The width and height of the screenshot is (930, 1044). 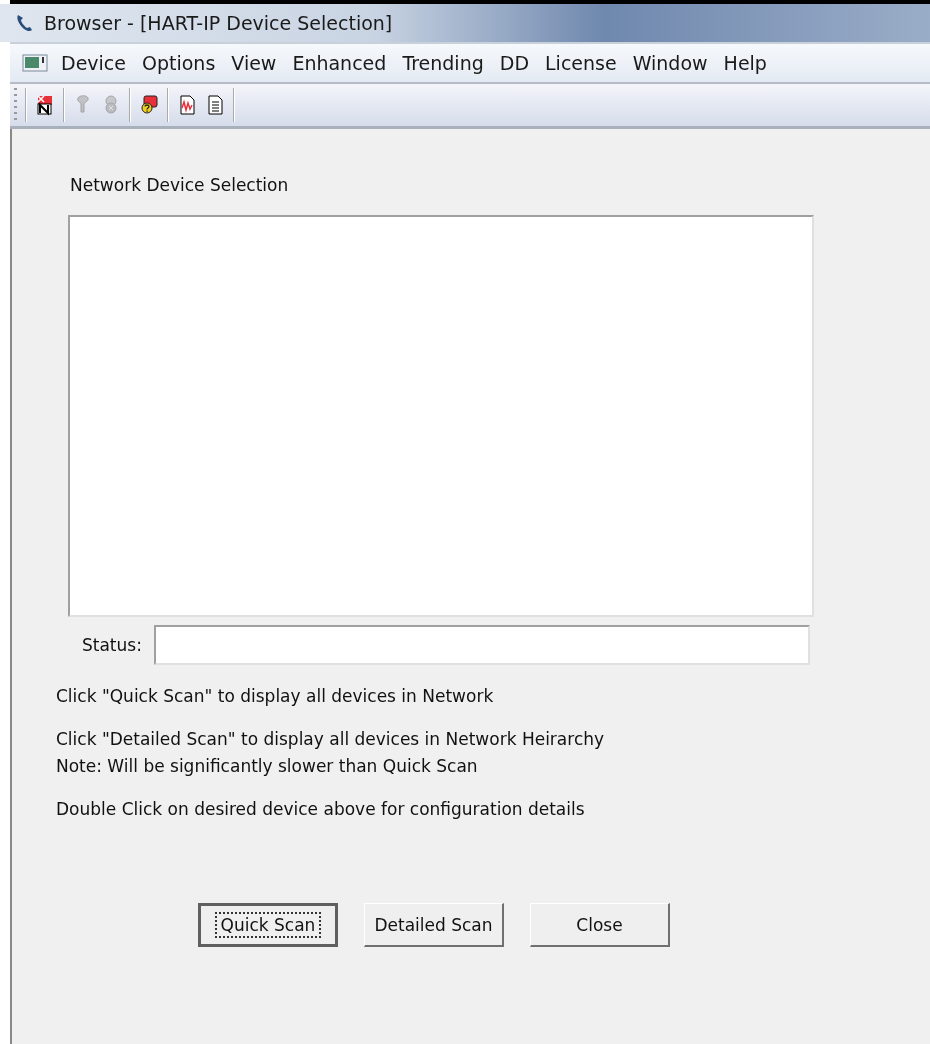 I want to click on menu-item: Device, so click(x=98, y=63).